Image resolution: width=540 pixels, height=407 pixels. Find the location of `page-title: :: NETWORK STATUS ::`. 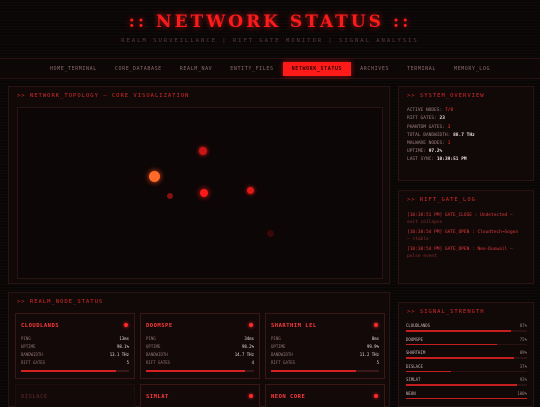

page-title: :: NETWORK STATUS :: is located at coordinates (270, 22).